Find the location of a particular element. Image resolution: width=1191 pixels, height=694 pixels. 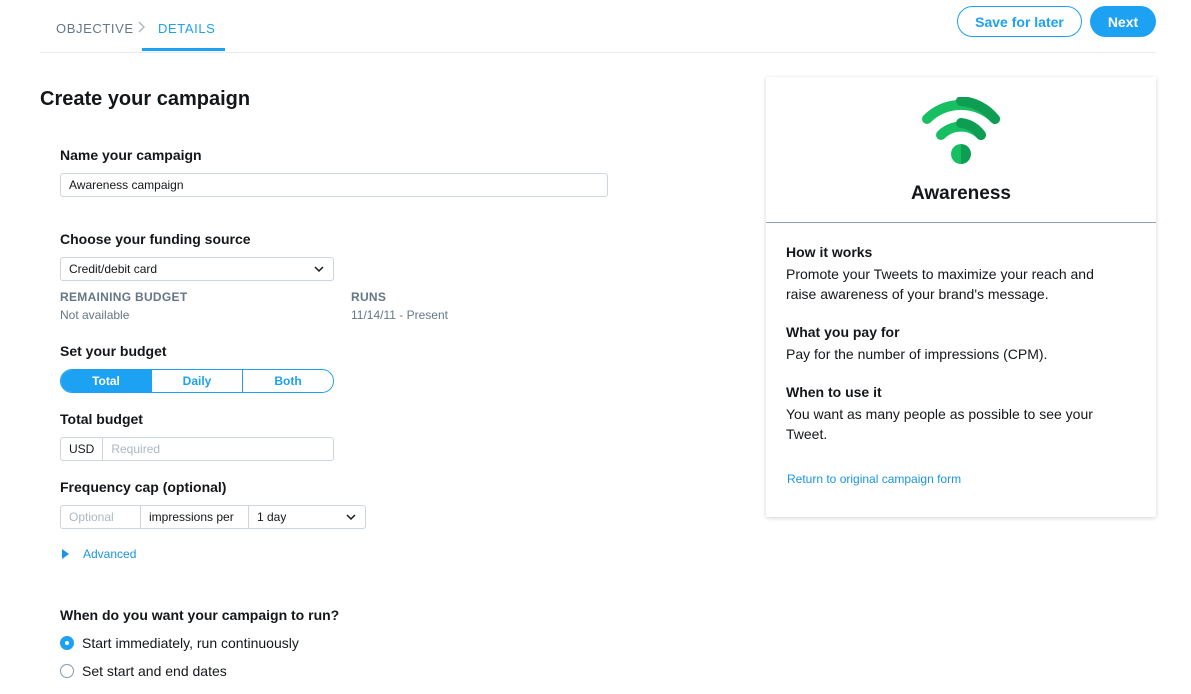

budget-option-both: Both is located at coordinates (288, 381).